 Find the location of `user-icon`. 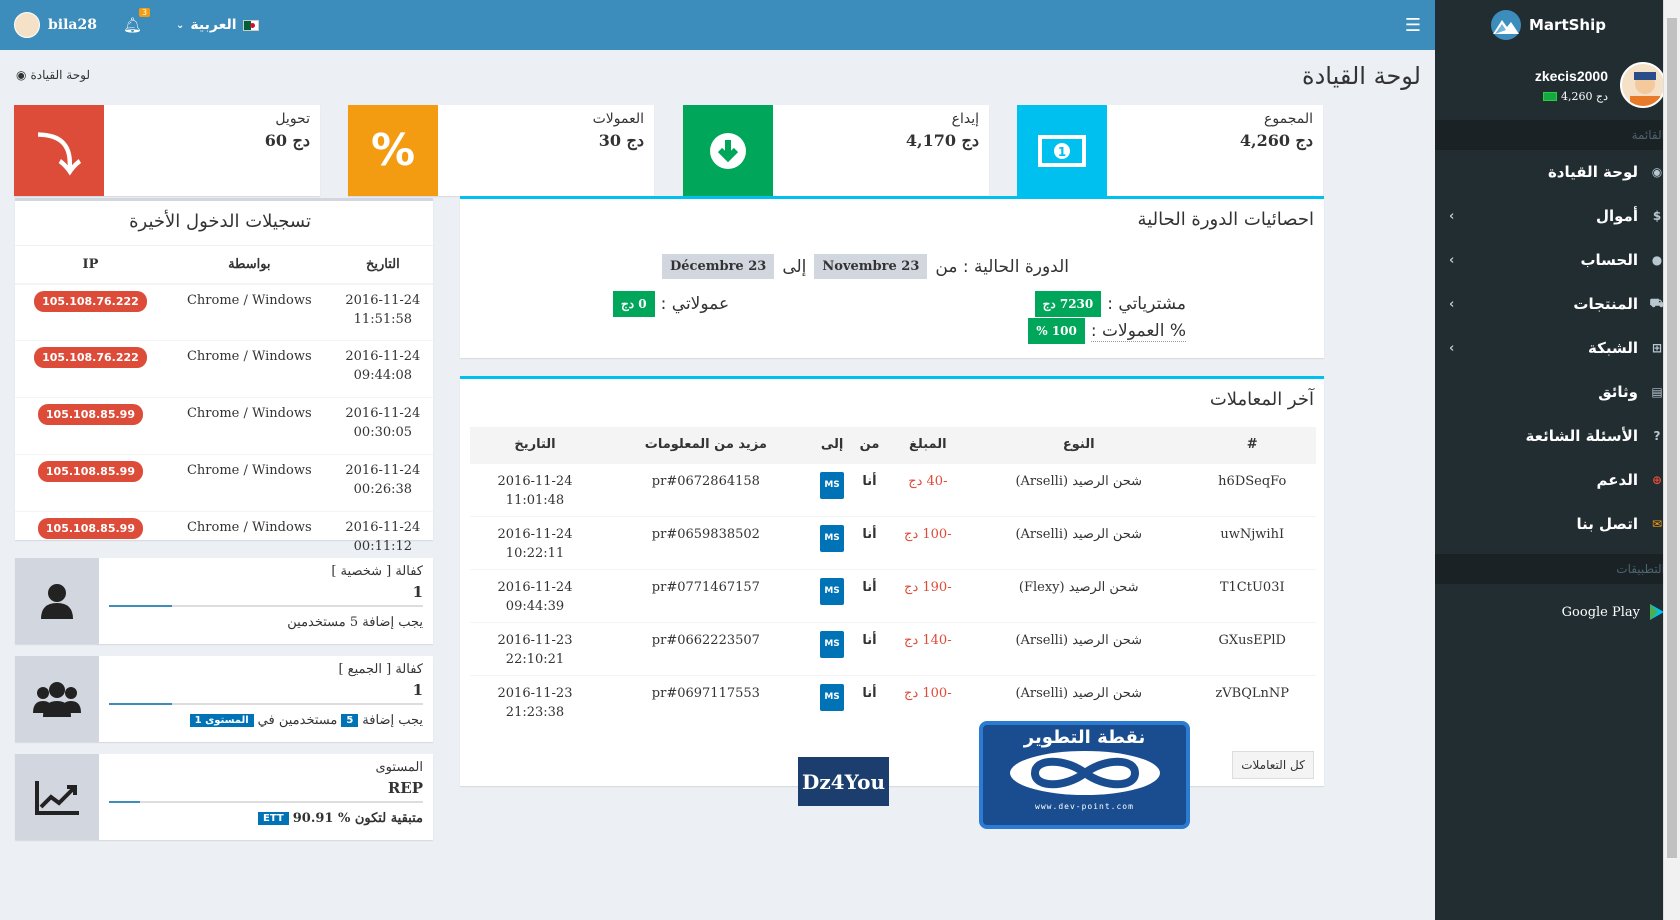

user-icon is located at coordinates (57, 601).